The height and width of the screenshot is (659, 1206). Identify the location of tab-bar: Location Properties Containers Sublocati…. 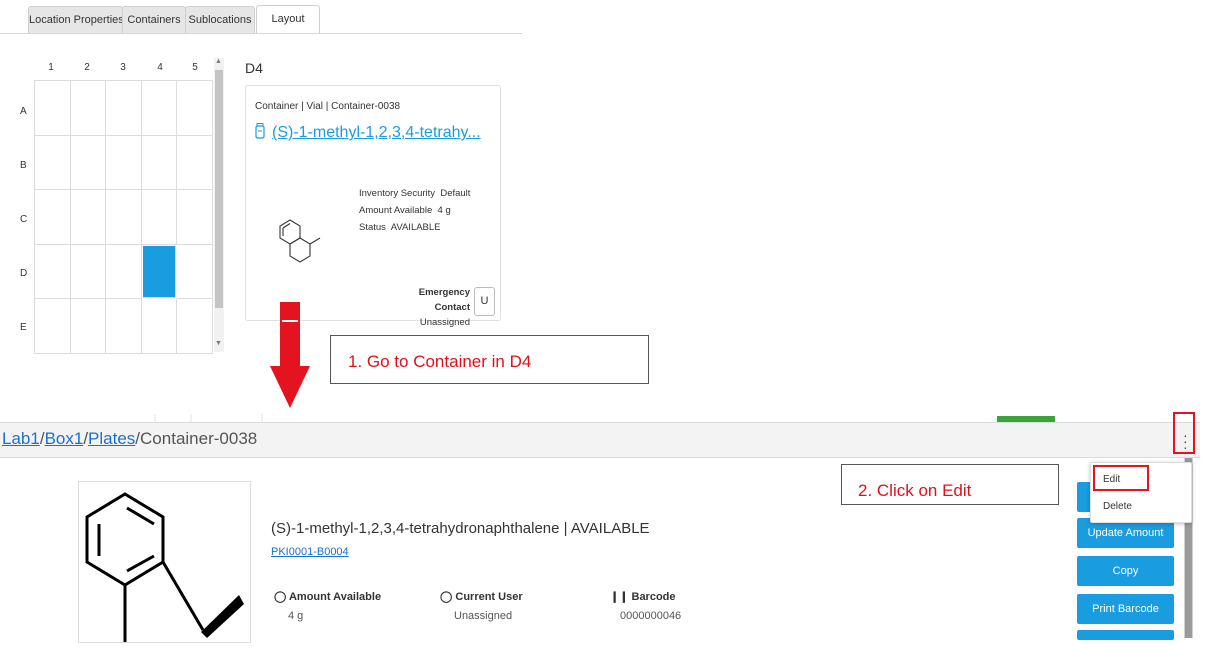
(261, 17).